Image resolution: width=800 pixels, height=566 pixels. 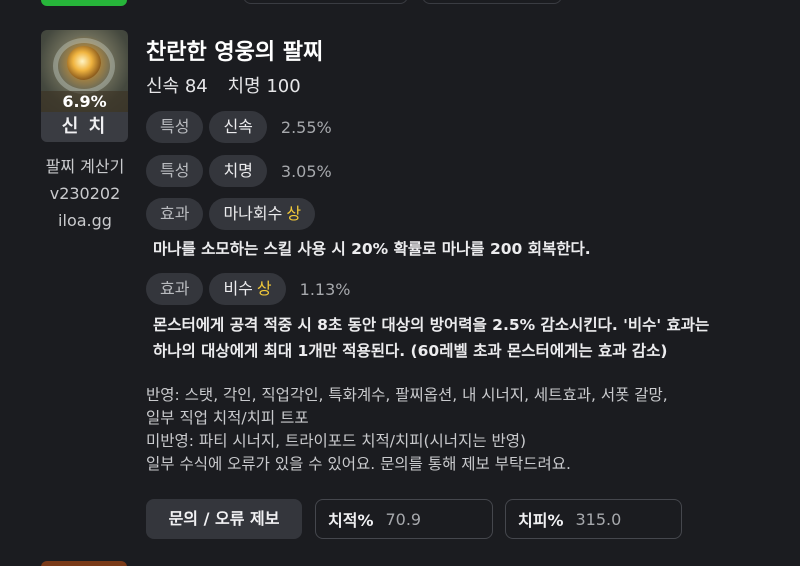 What do you see at coordinates (306, 171) in the screenshot?
I see `effect-value: 3.05%` at bounding box center [306, 171].